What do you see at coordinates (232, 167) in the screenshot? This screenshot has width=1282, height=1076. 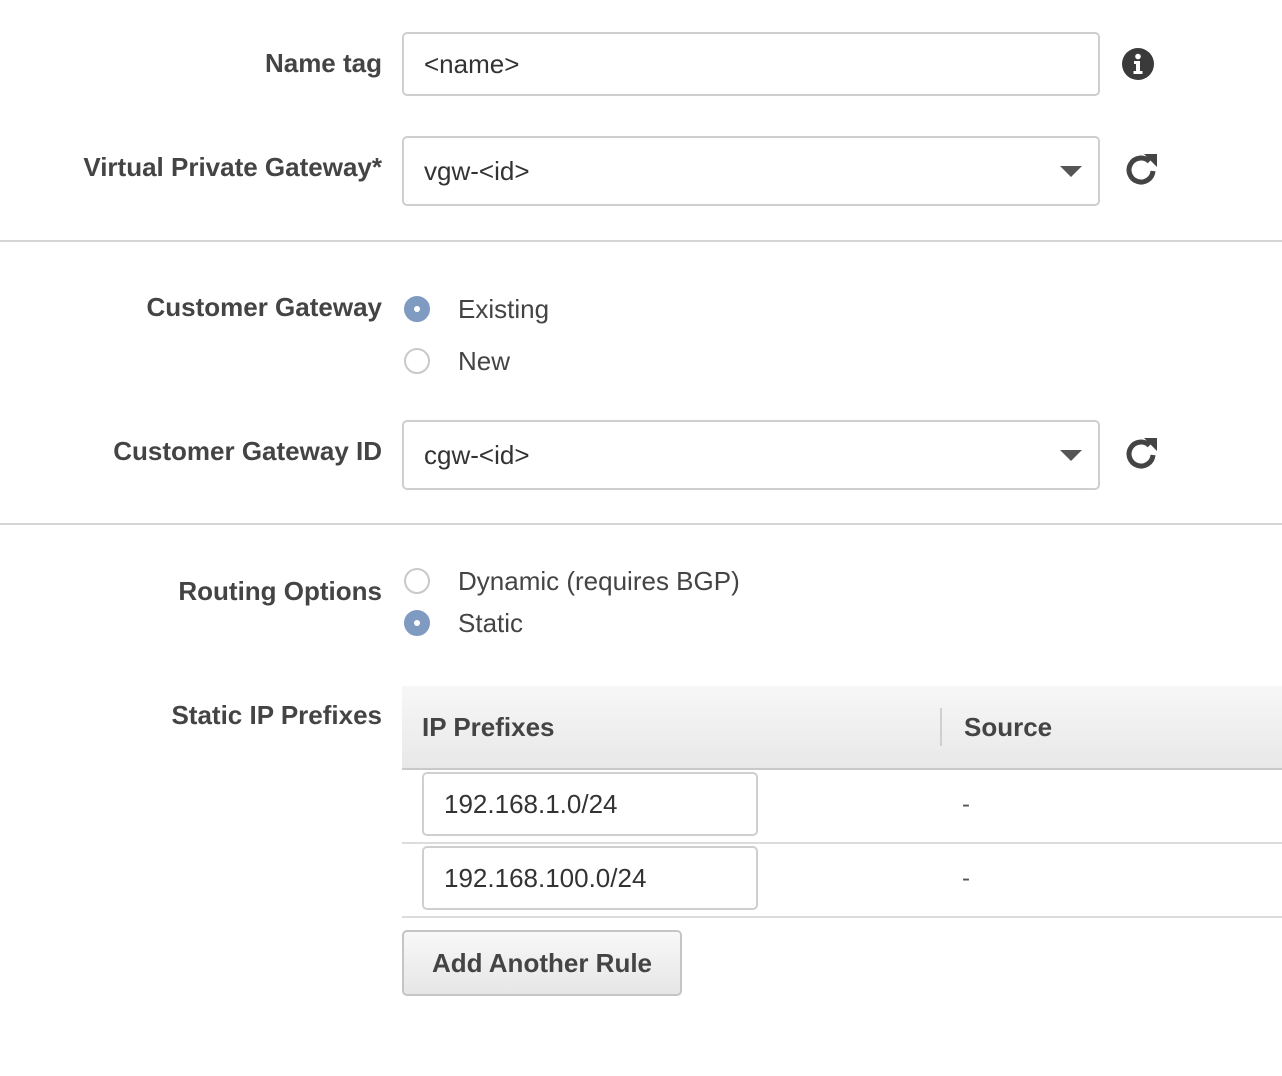 I see `vpg-label: Virtual Private Gateway*` at bounding box center [232, 167].